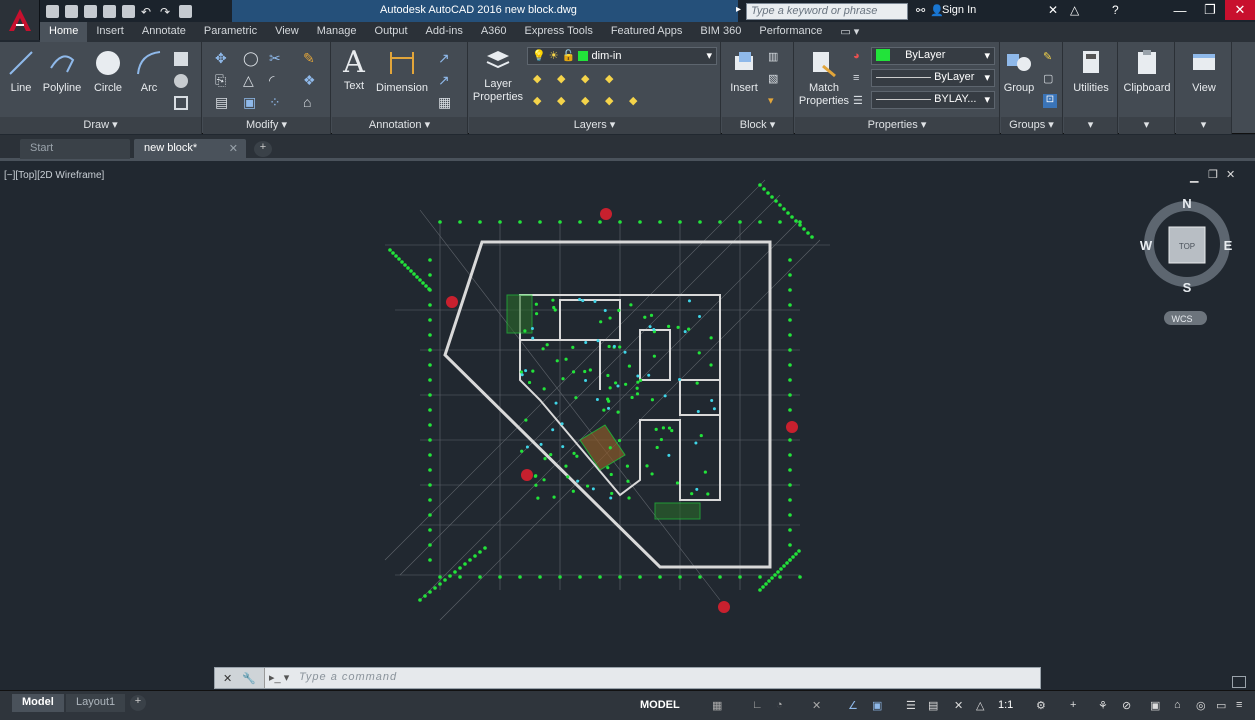 The image size is (1255, 720). What do you see at coordinates (775, 79) in the screenshot?
I see `edit-block-icon: ▧` at bounding box center [775, 79].